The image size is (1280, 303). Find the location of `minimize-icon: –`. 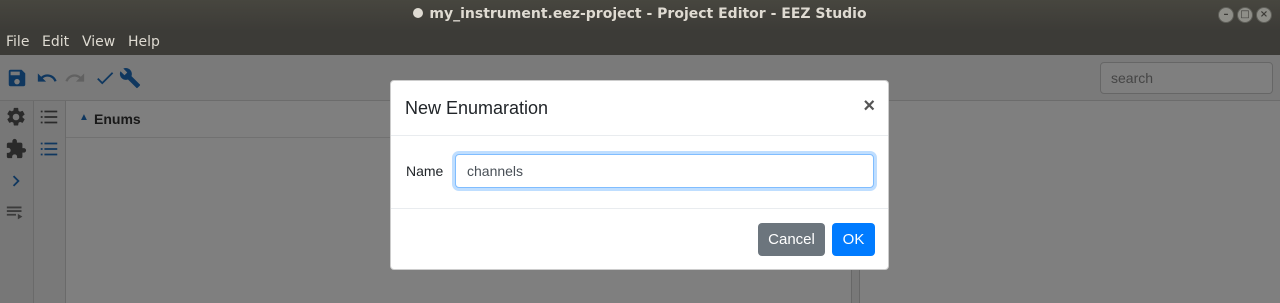

minimize-icon: – is located at coordinates (1226, 15).